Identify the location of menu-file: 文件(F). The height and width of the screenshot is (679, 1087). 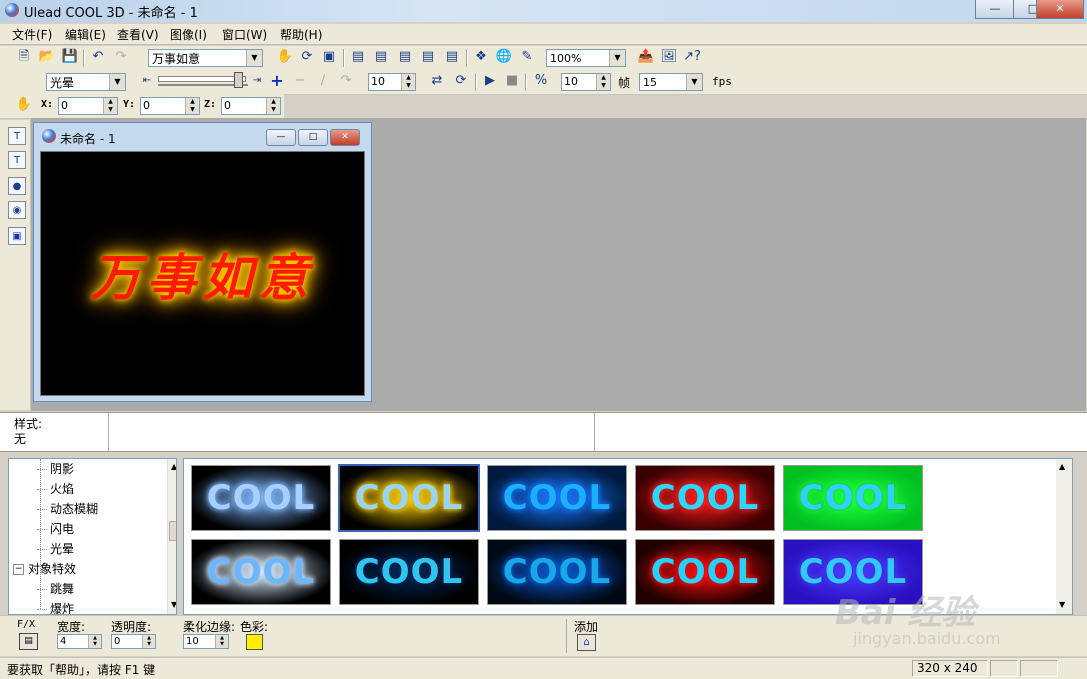
(32, 34).